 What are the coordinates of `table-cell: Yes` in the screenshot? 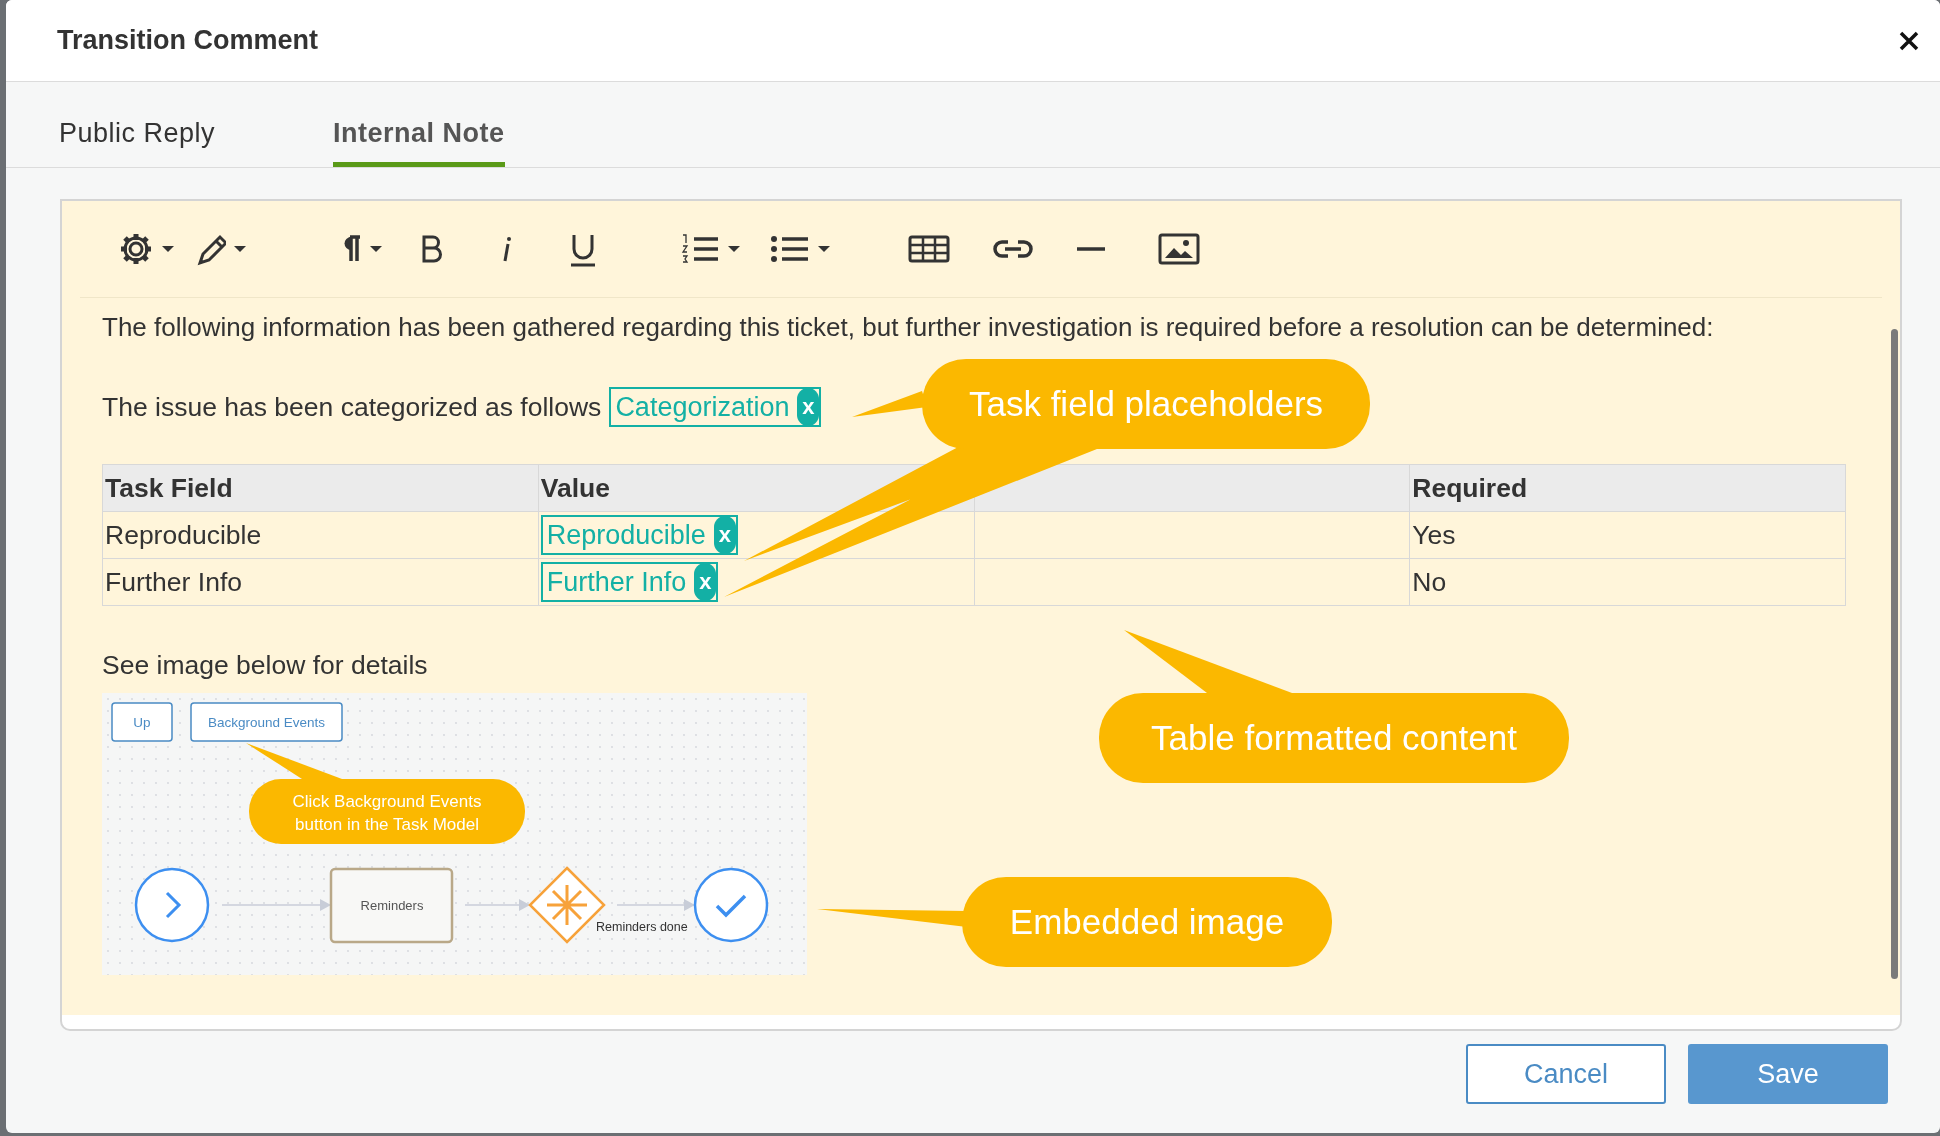 It's located at (1627, 535).